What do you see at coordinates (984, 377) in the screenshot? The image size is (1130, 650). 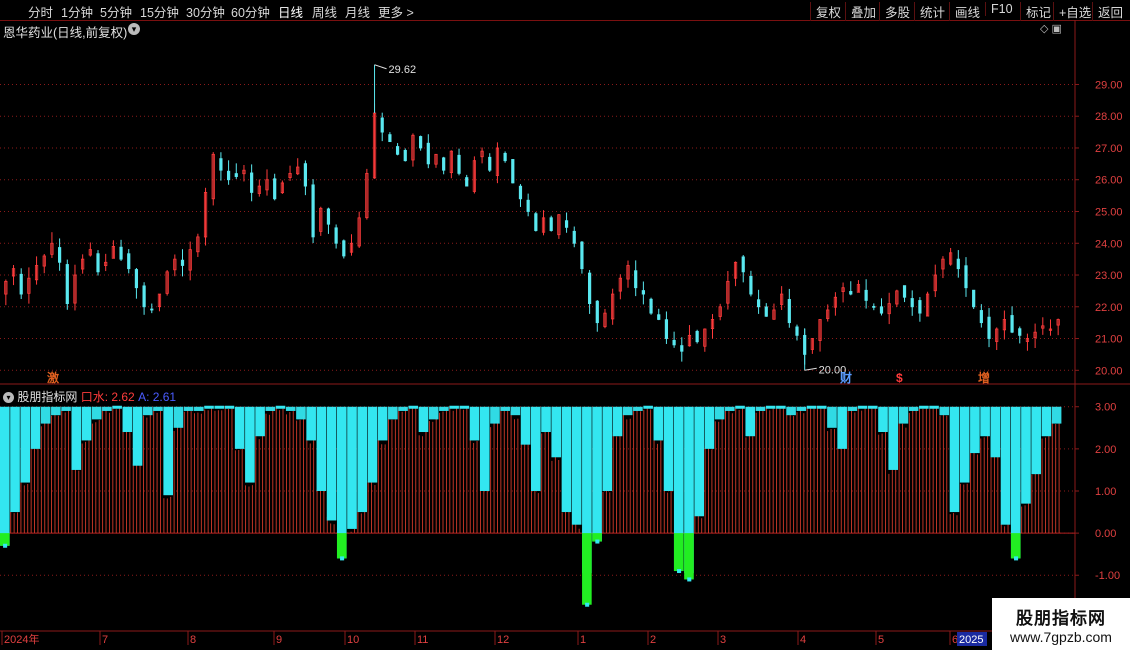 I see `event-marker-zeng: 增` at bounding box center [984, 377].